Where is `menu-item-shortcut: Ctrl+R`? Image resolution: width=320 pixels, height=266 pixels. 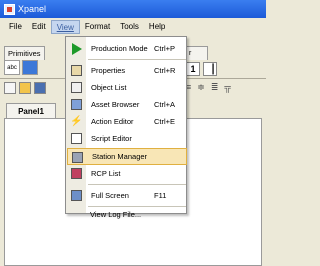
menu-item-shortcut: Ctrl+R is located at coordinates (165, 70).